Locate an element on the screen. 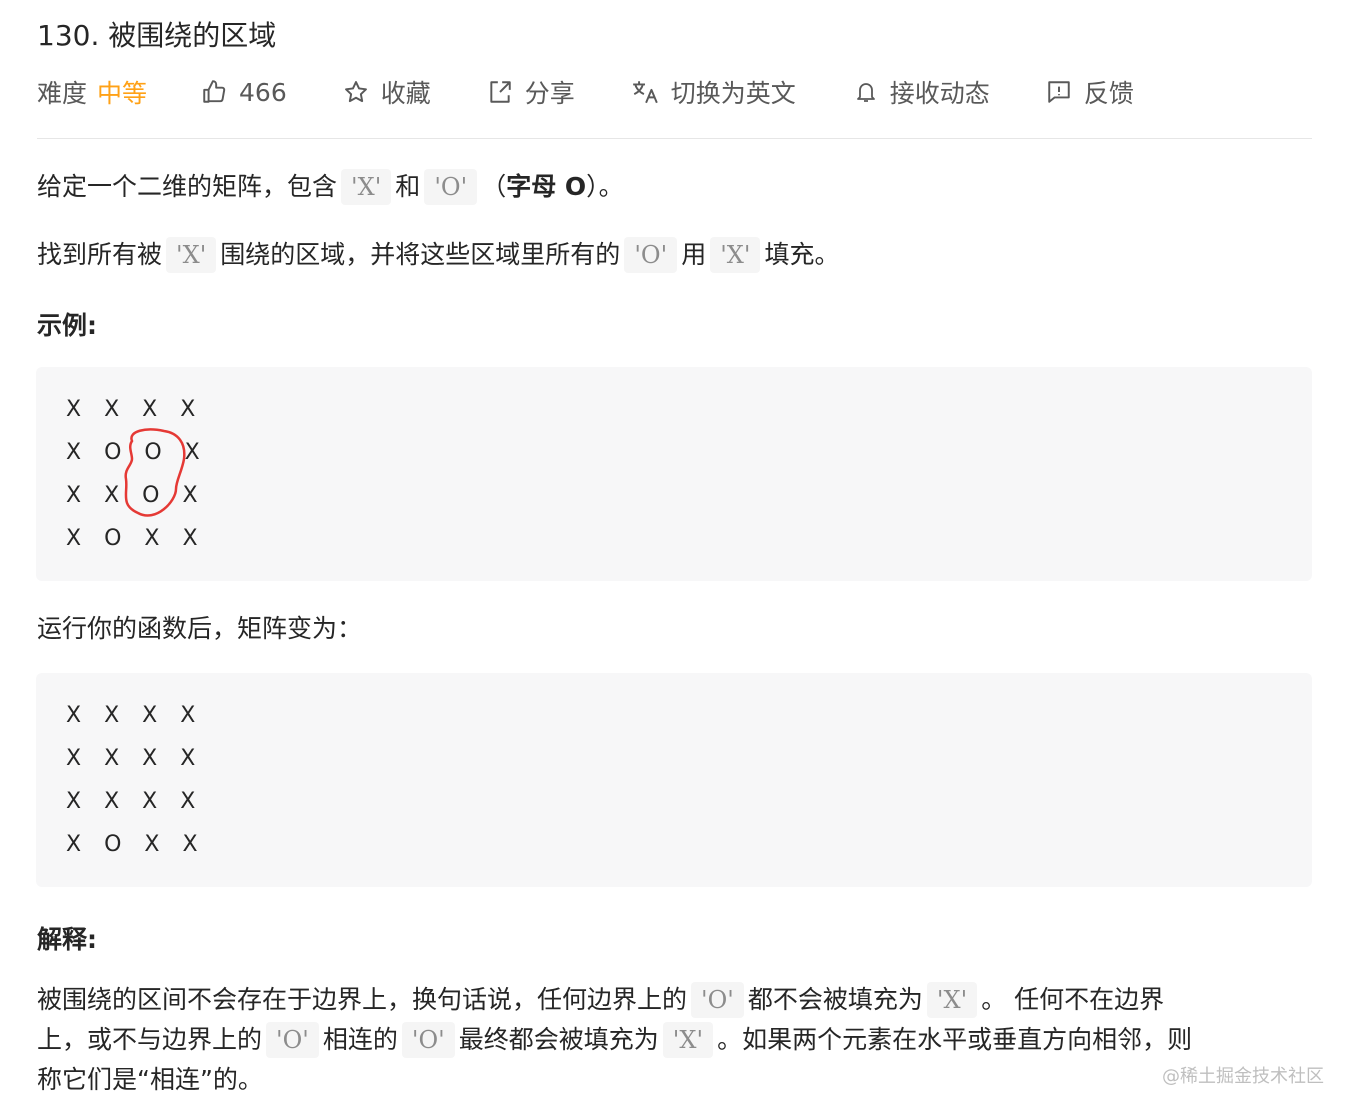  share-icon is located at coordinates (500, 92).